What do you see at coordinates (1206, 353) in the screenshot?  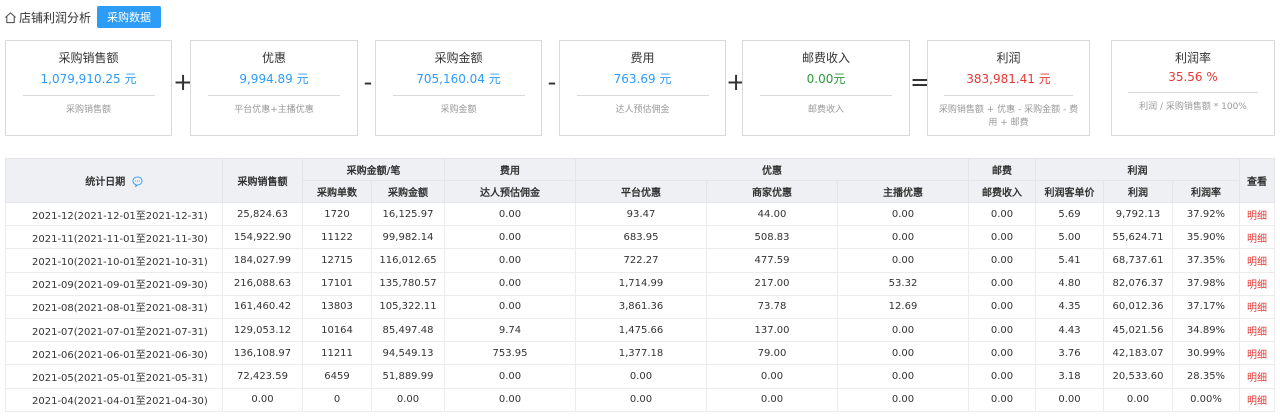 I see `table-cell: 30.99%` at bounding box center [1206, 353].